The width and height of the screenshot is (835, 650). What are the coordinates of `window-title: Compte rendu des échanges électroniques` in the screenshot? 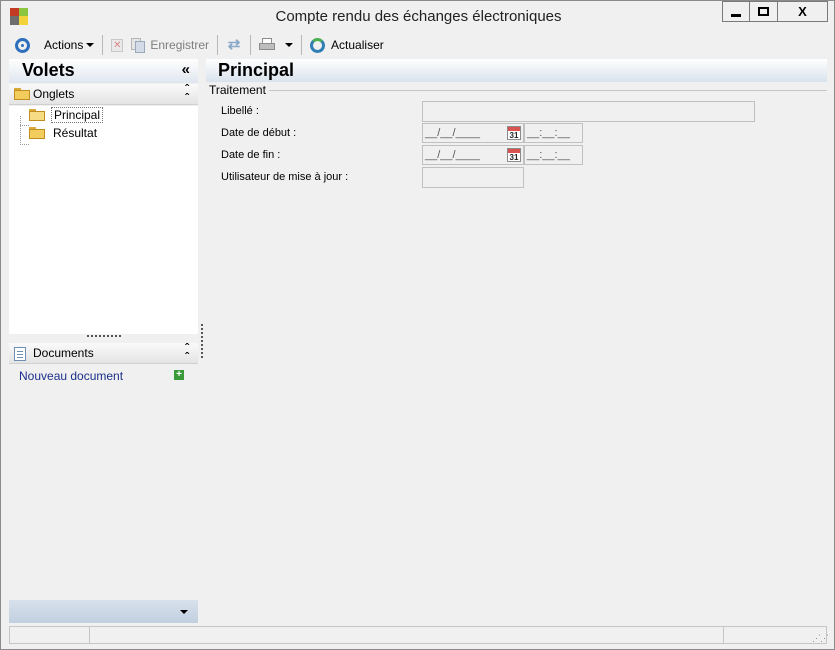 It's located at (418, 16).